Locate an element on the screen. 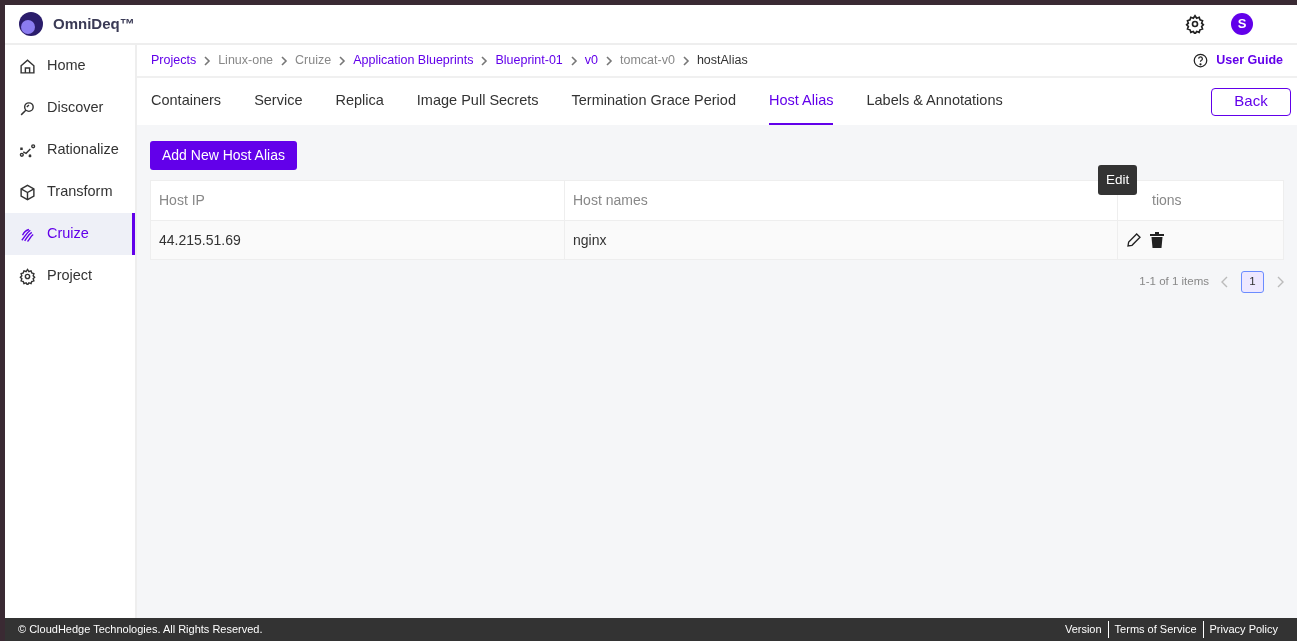 Image resolution: width=1297 pixels, height=641 pixels. brand-name: OmniDeq™ is located at coordinates (94, 23).